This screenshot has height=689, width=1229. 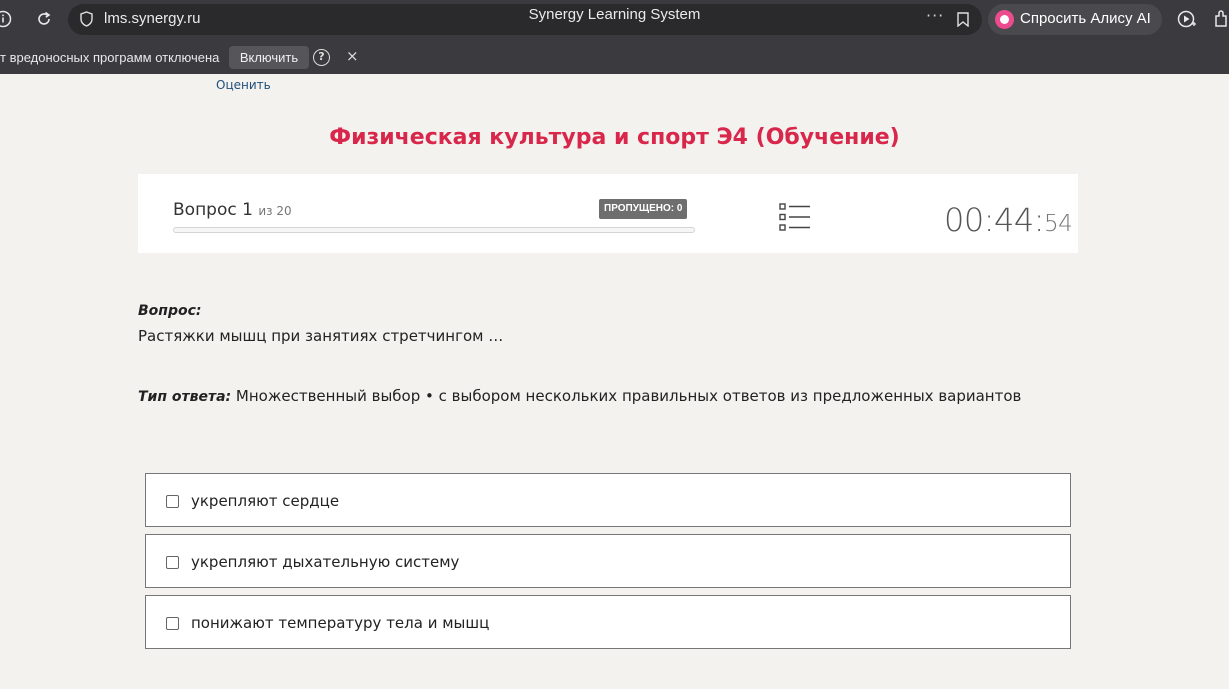 What do you see at coordinates (434, 230) in the screenshot?
I see `progress-bar` at bounding box center [434, 230].